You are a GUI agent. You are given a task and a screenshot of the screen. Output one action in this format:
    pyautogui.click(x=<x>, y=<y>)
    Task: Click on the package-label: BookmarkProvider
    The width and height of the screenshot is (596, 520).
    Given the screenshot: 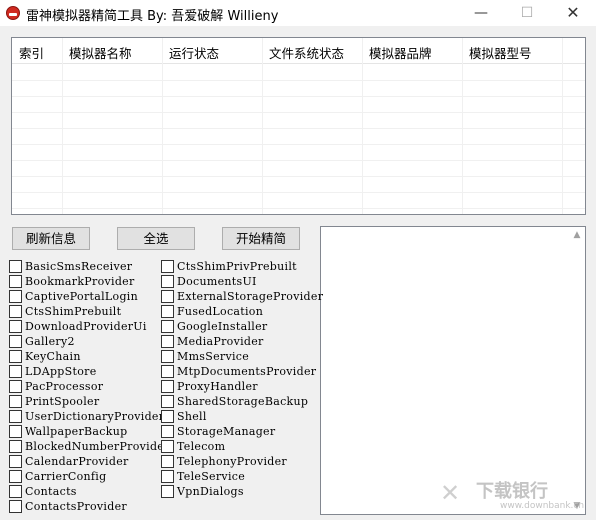 What is the action you would take?
    pyautogui.click(x=80, y=281)
    